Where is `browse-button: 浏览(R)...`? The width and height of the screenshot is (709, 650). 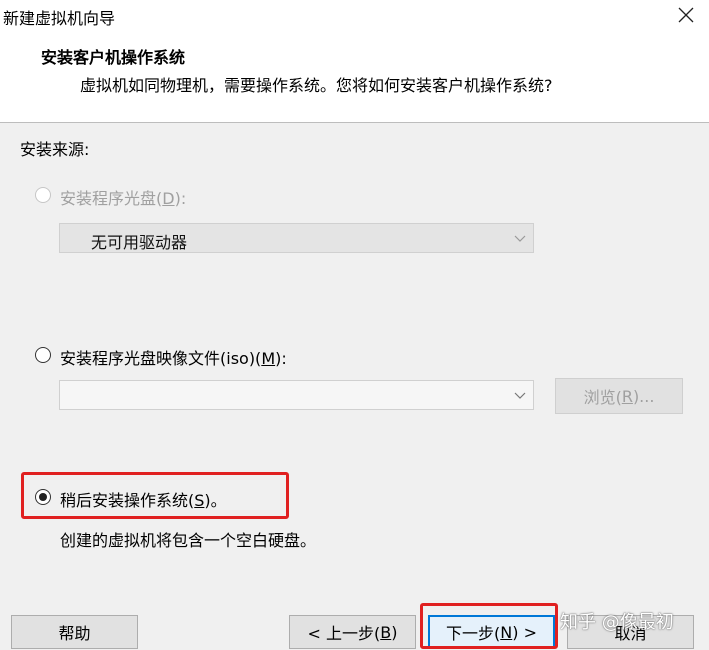
browse-button: 浏览(R)... is located at coordinates (619, 396).